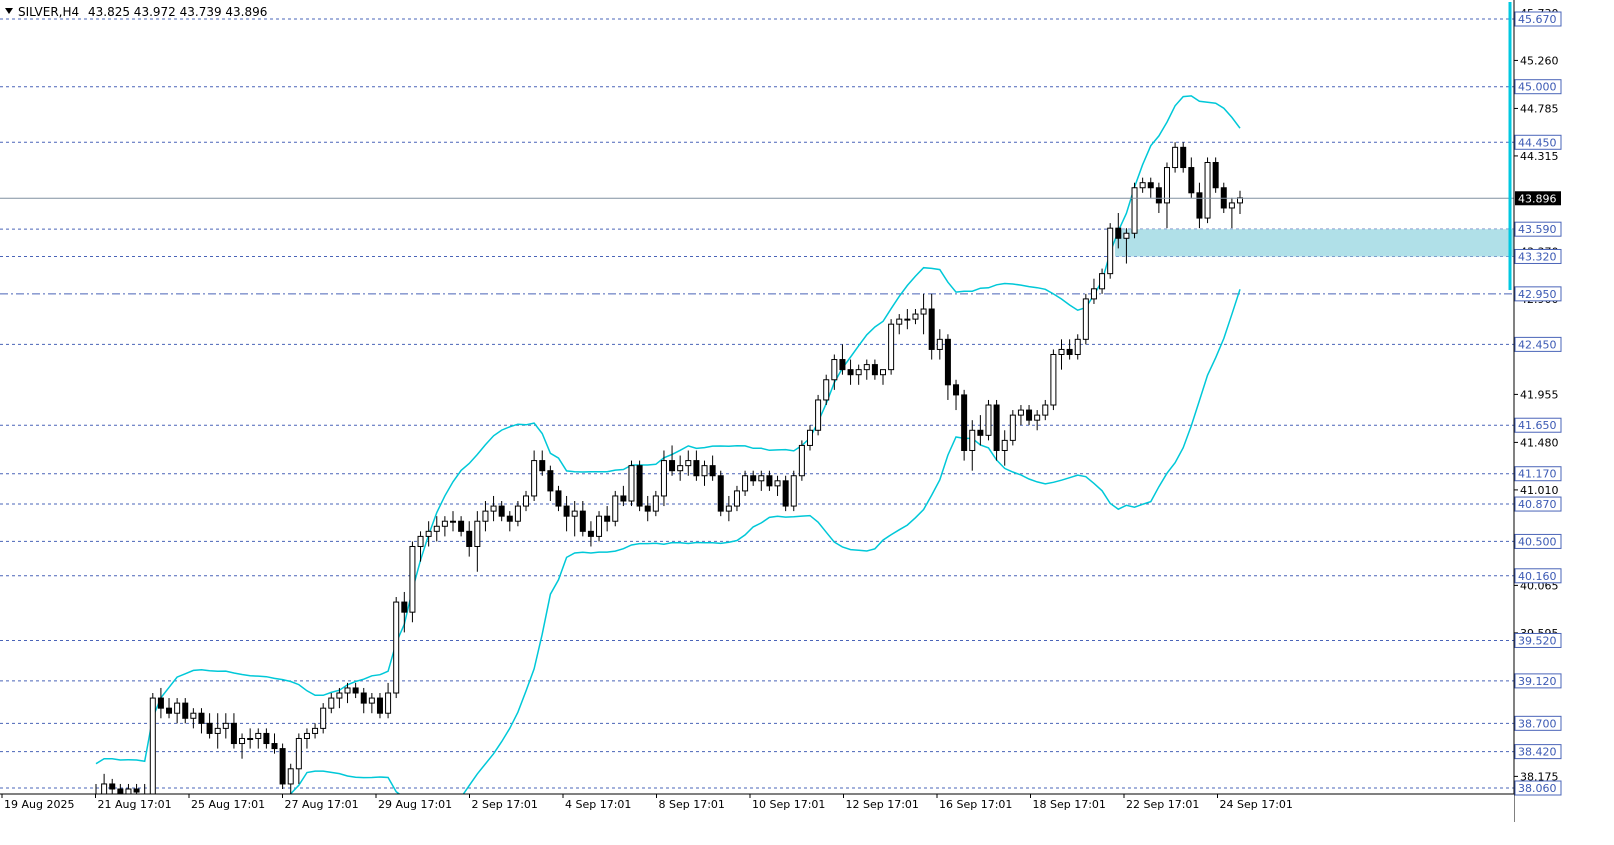  Describe the element at coordinates (1539, 442) in the screenshot. I see `price-tick-label: 41.480` at that location.